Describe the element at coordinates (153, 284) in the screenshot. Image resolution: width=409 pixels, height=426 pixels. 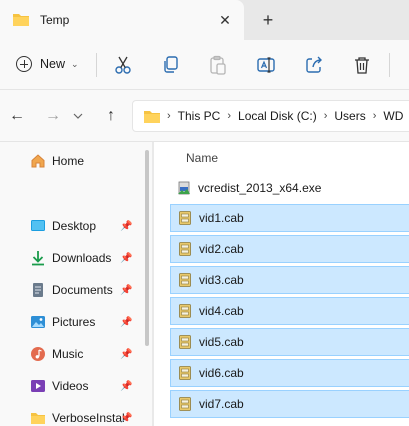
I see `pane-divider` at that location.